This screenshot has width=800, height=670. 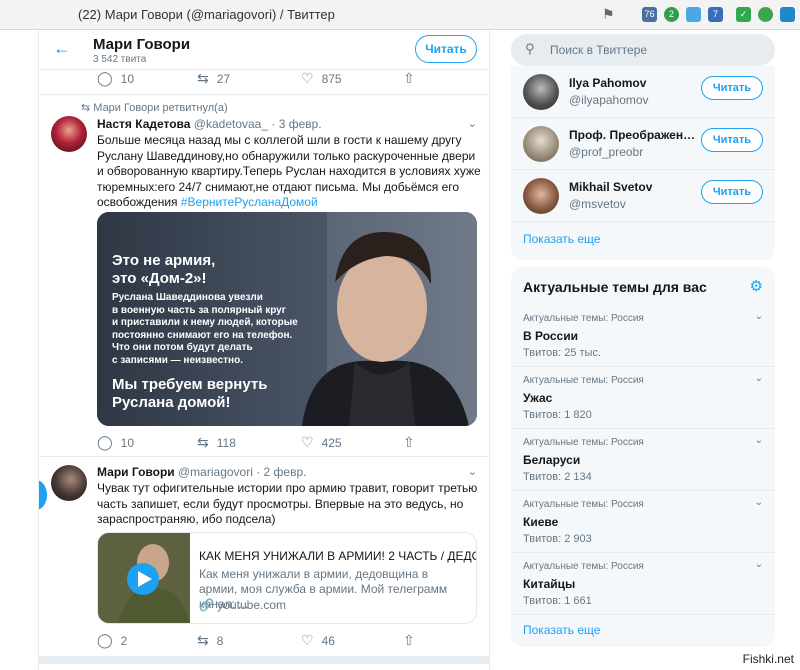 I want to click on author-name: Настя Кадетова, so click(x=143, y=124).